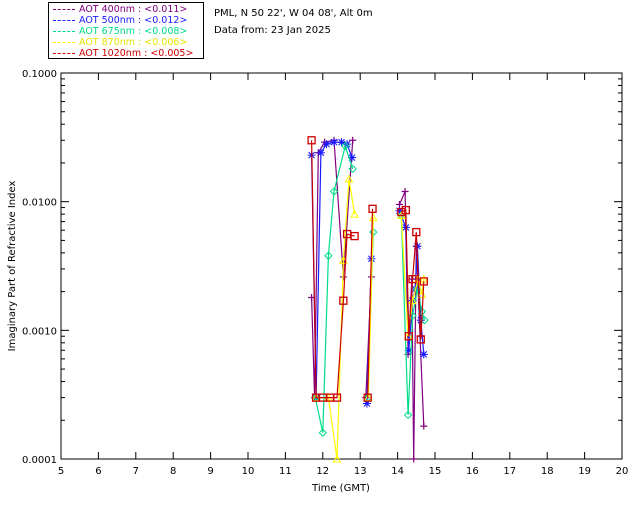 This screenshot has height=512, width=640. Describe the element at coordinates (98, 471) in the screenshot. I see `x-tick-label: 6` at that location.